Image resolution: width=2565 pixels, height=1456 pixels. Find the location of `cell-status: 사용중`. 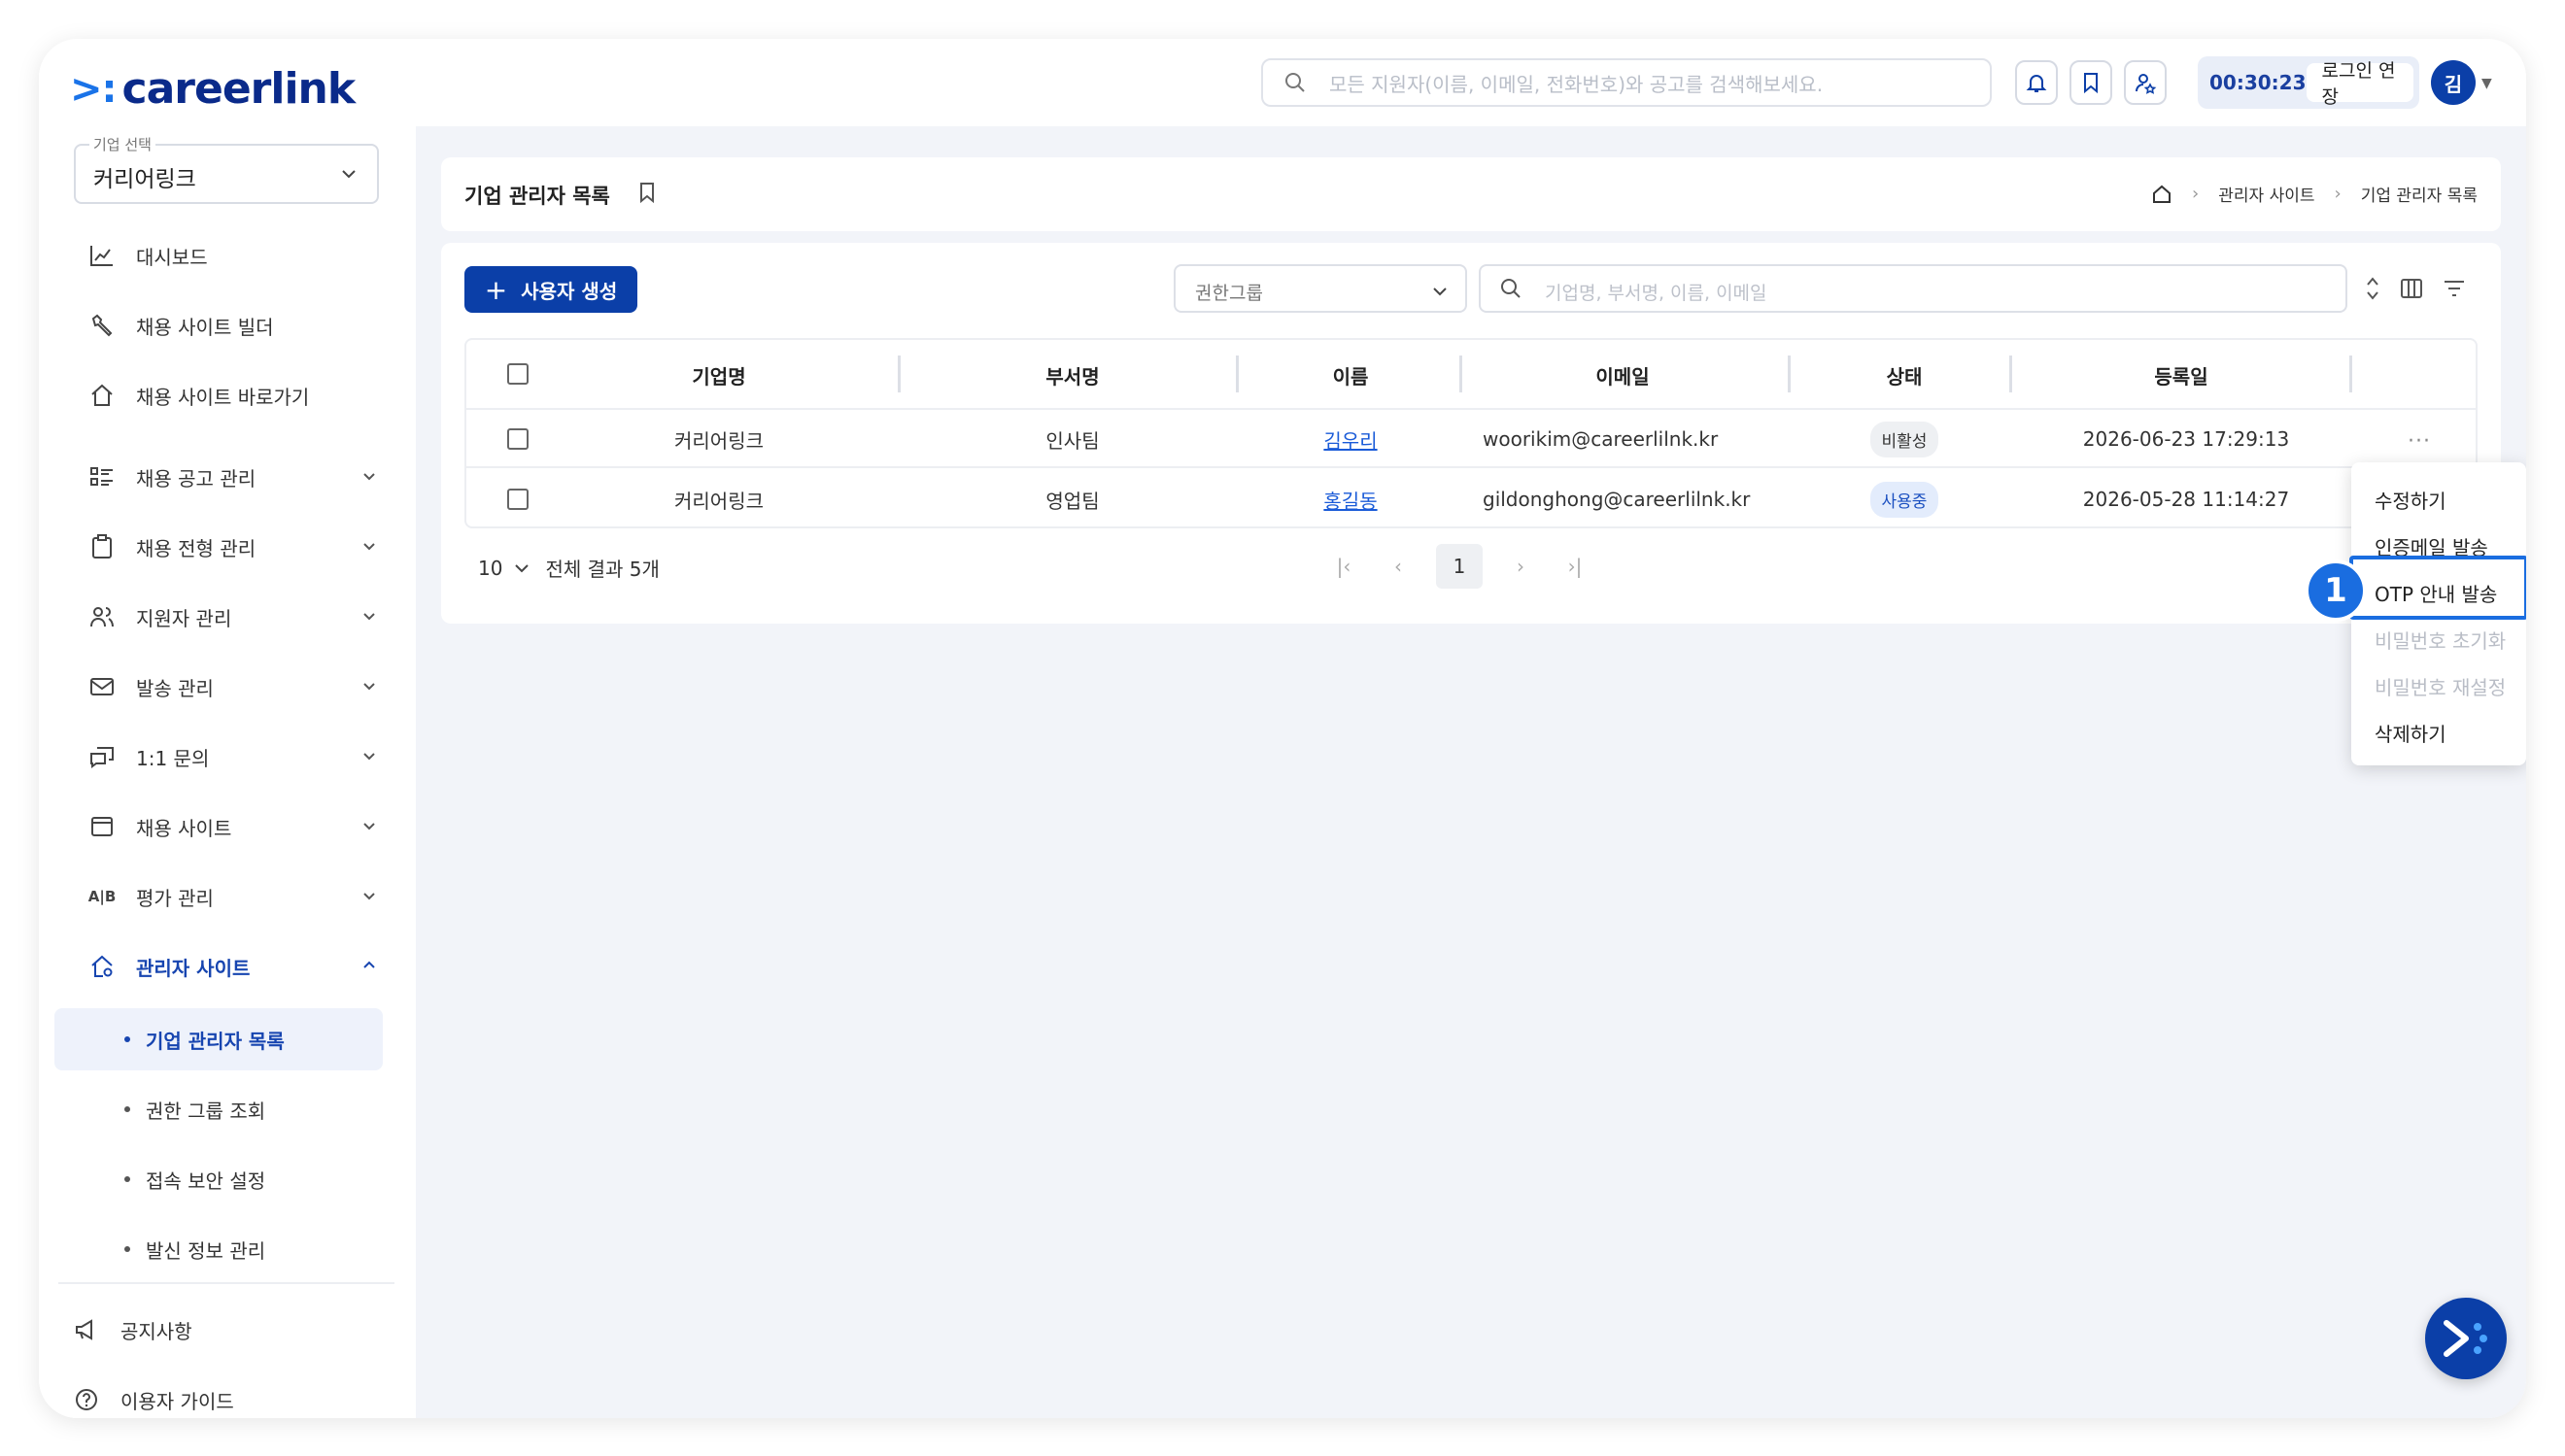

cell-status: 사용중 is located at coordinates (1904, 499).